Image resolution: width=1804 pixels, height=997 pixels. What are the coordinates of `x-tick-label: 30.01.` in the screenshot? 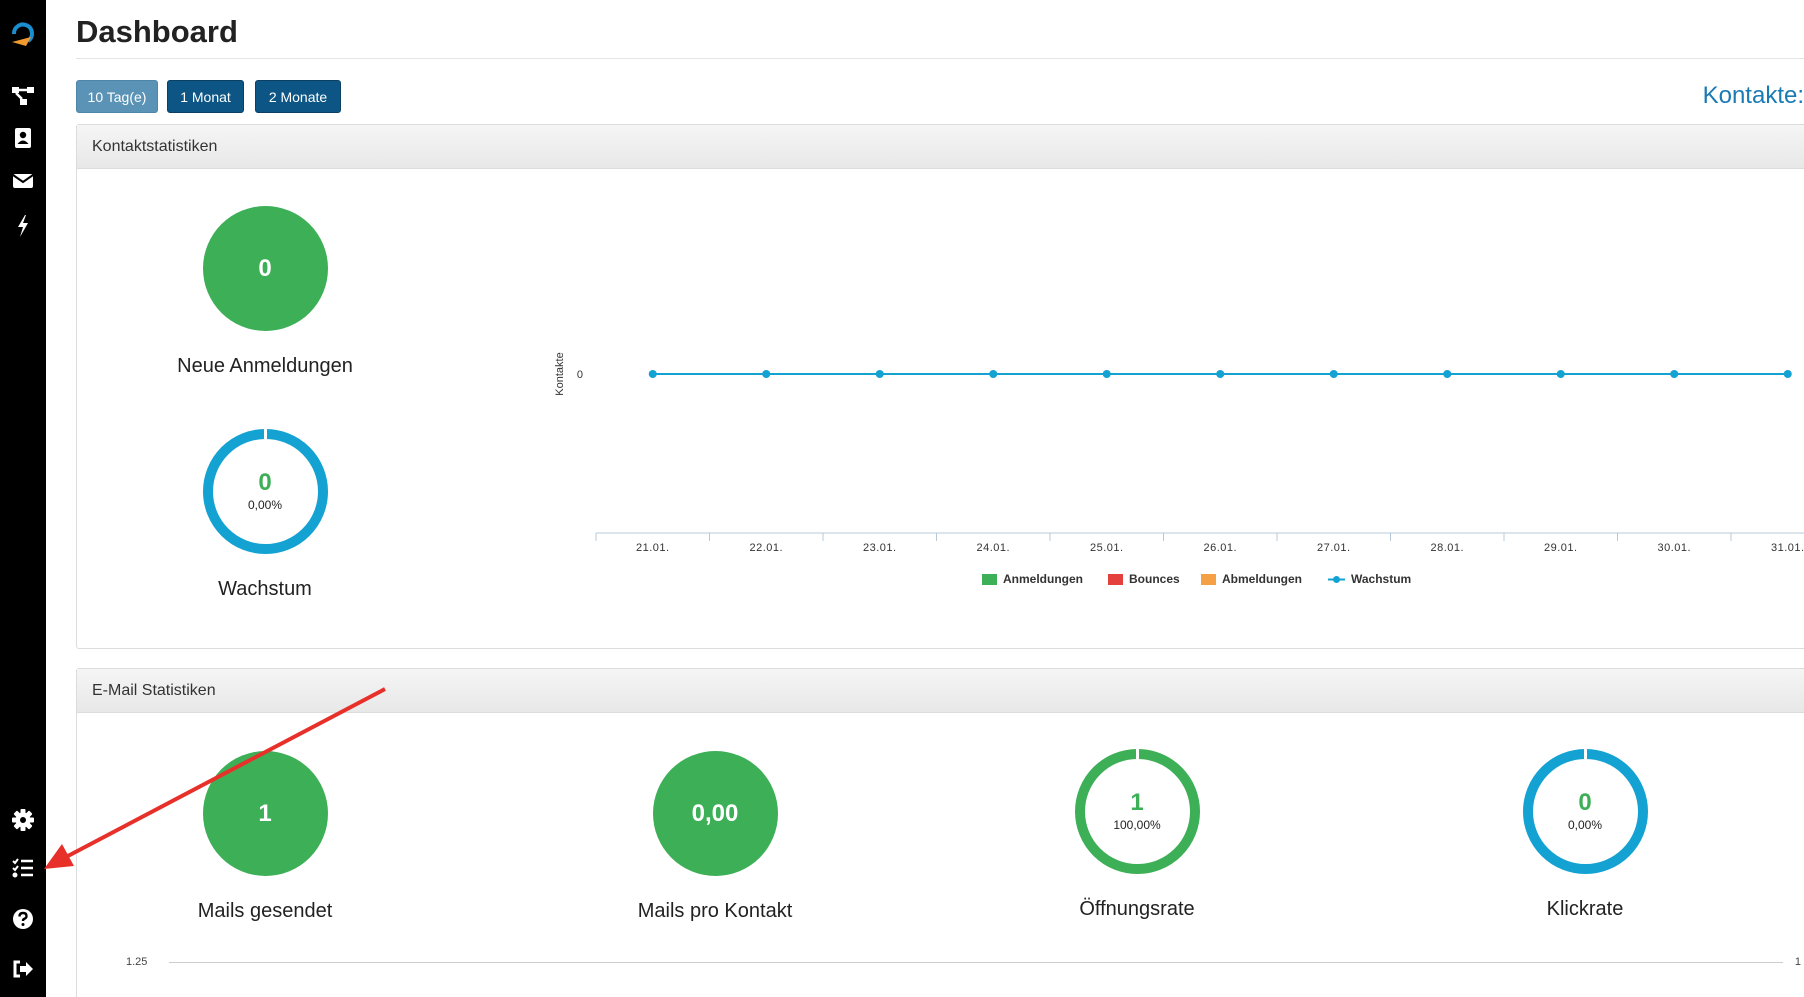 It's located at (1674, 548).